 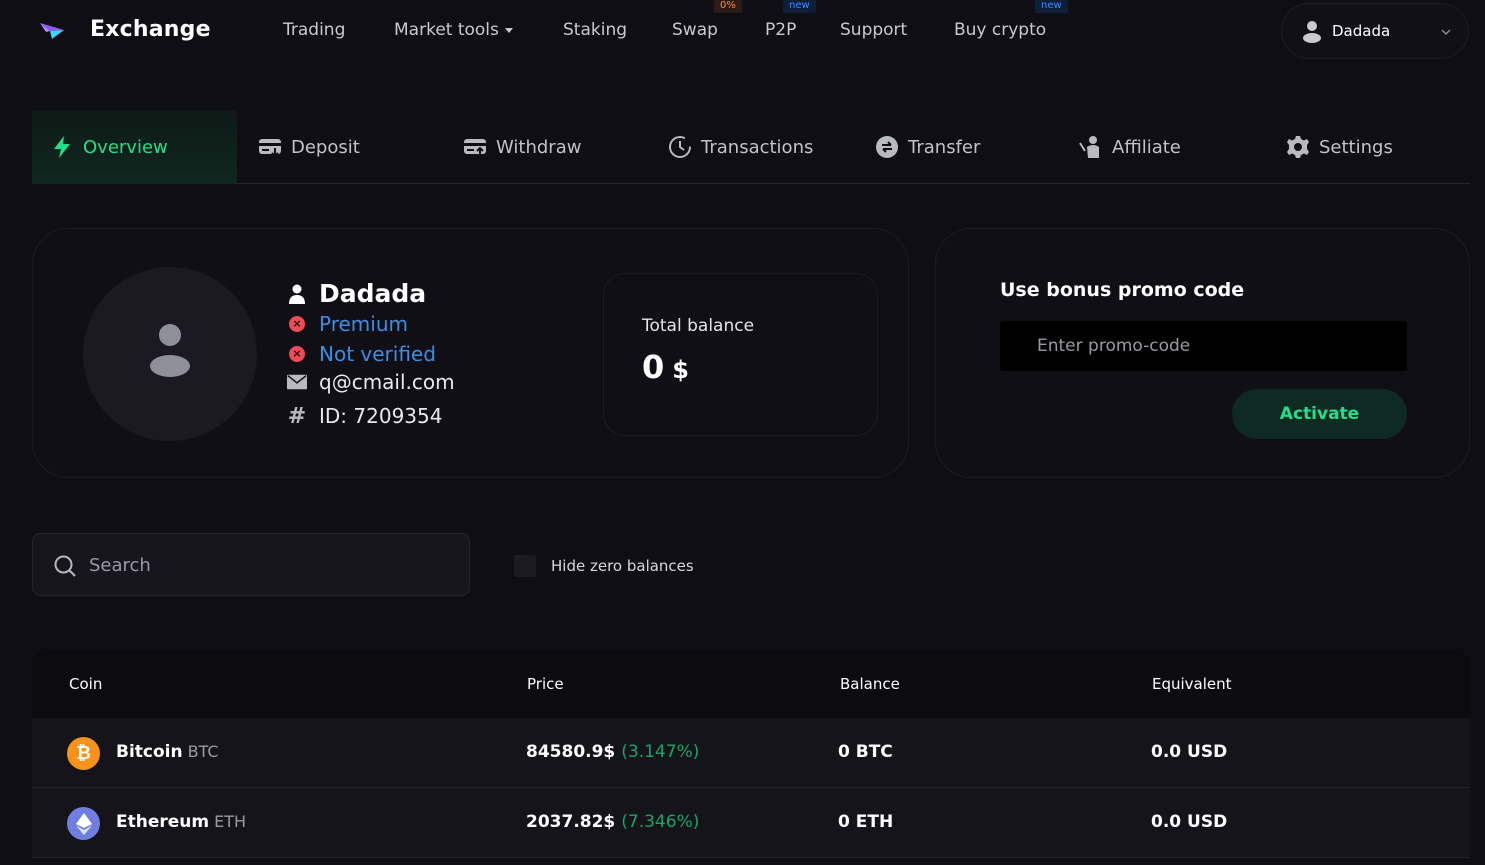 What do you see at coordinates (83, 823) in the screenshot?
I see `ethereum-icon` at bounding box center [83, 823].